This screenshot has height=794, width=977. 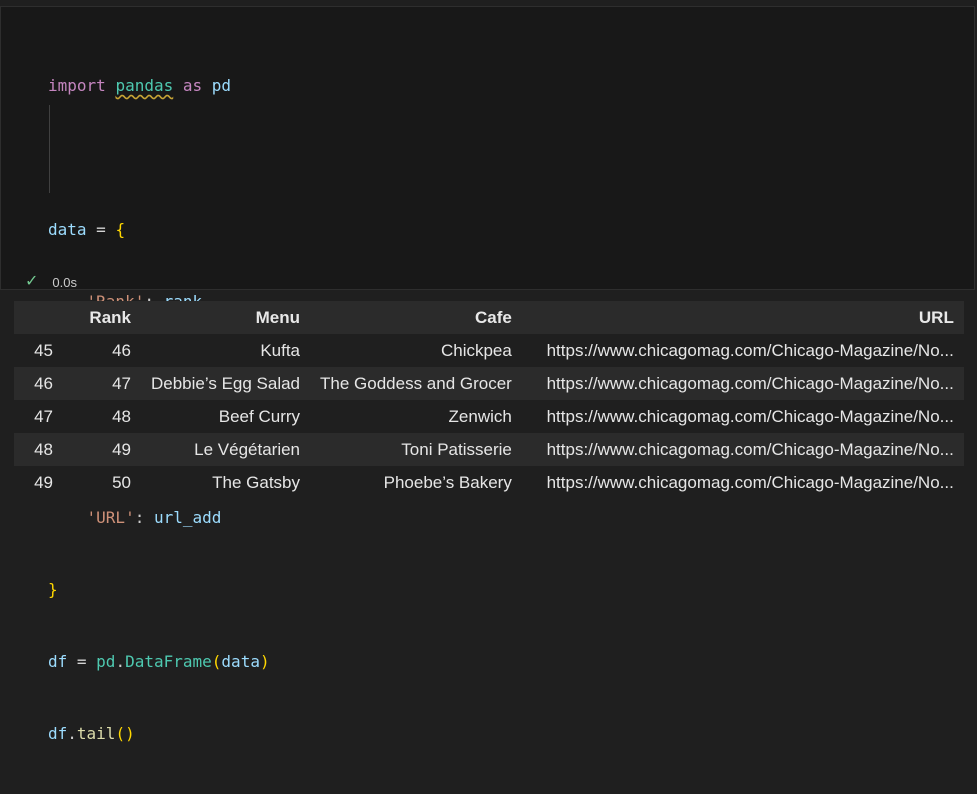 What do you see at coordinates (67, 229) in the screenshot?
I see `var-data: data` at bounding box center [67, 229].